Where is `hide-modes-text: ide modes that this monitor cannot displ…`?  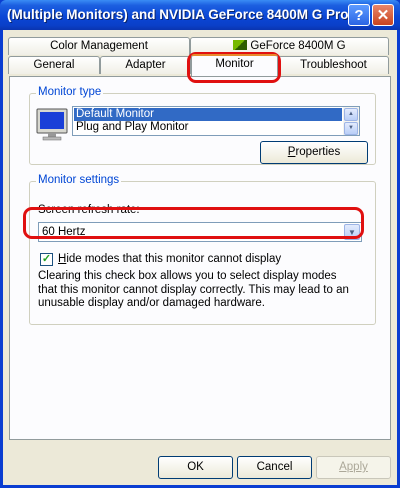
hide-modes-text: ide modes that this monitor cannot displ… is located at coordinates (174, 259).